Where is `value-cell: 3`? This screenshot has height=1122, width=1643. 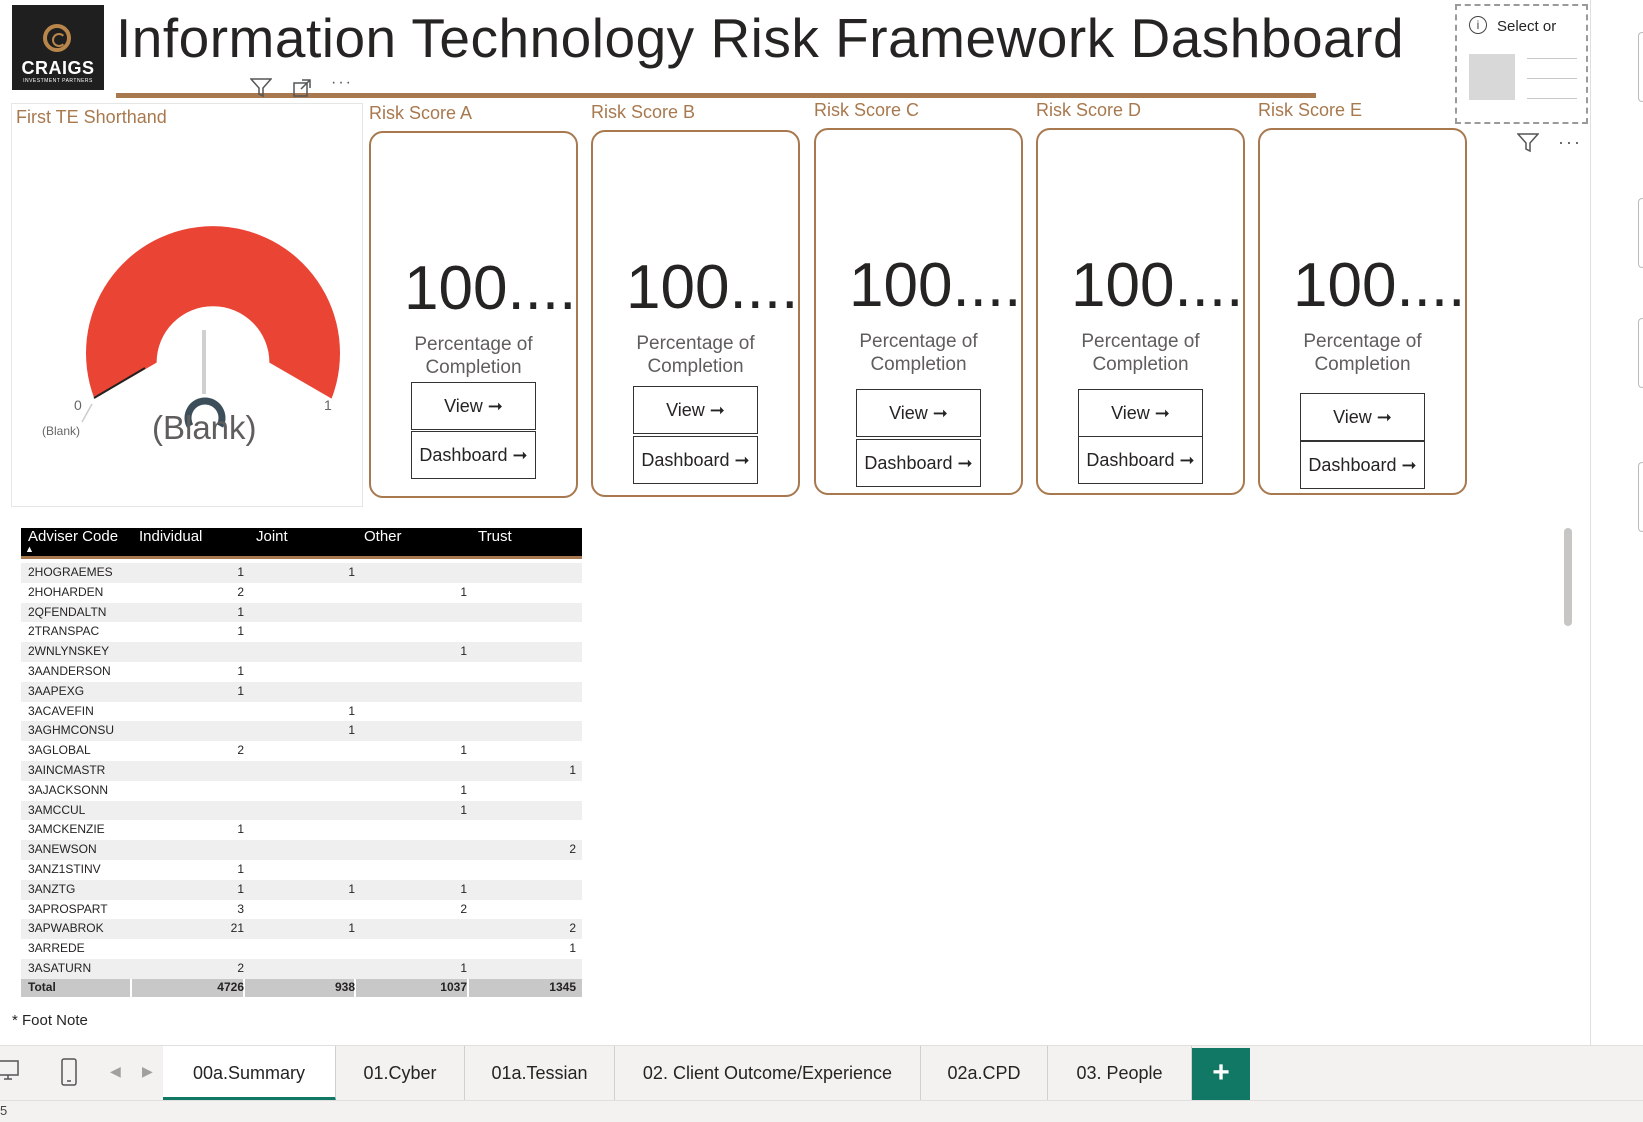
value-cell: 3 is located at coordinates (240, 908).